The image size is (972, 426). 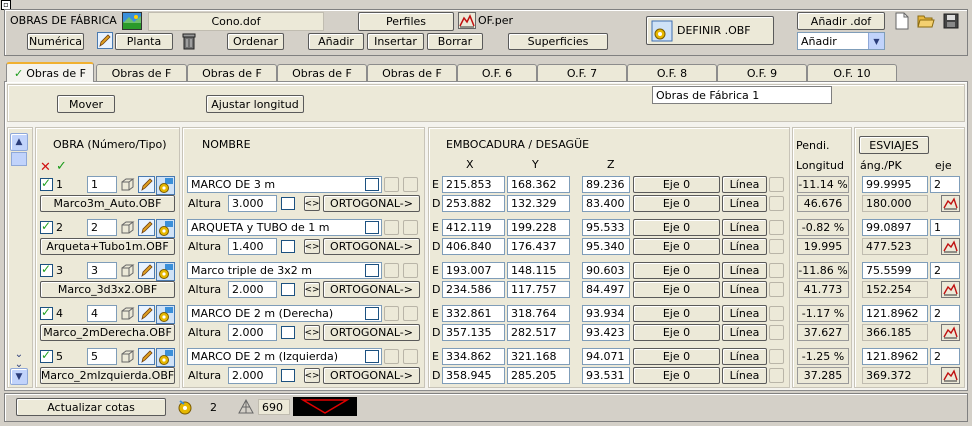 What do you see at coordinates (132, 21) in the screenshot?
I see `landscape-icon` at bounding box center [132, 21].